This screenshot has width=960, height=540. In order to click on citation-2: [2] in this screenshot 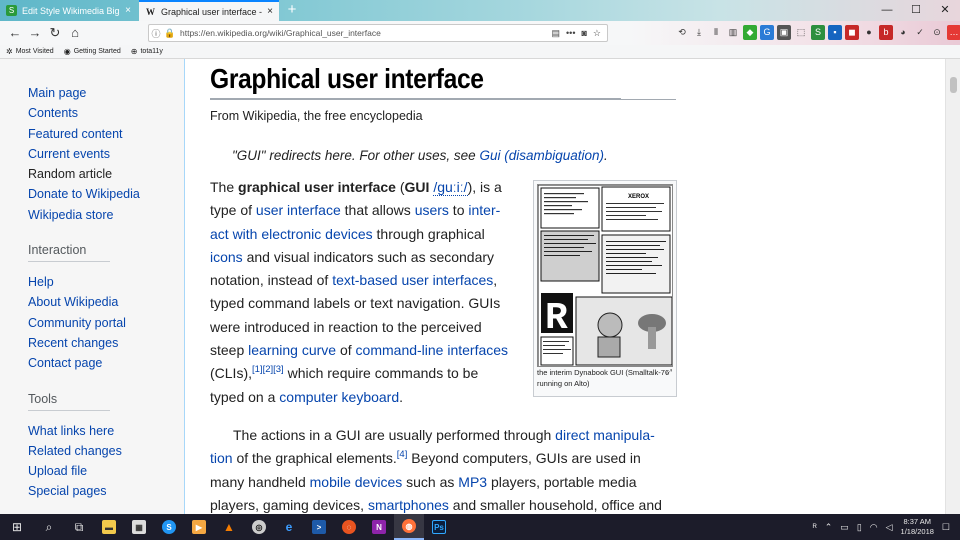, I will do `click(268, 369)`.